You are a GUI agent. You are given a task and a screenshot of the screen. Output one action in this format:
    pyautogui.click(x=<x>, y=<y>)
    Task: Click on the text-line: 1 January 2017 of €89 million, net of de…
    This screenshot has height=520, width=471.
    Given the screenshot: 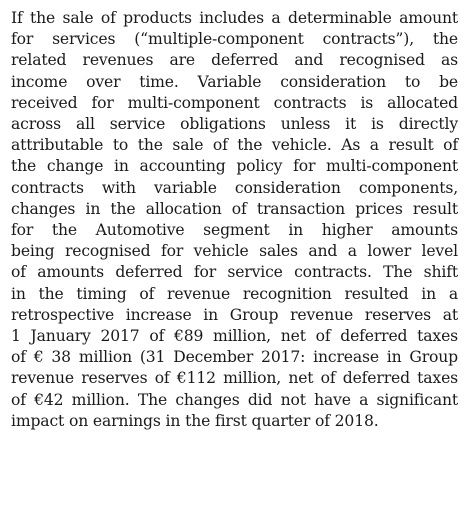 What is the action you would take?
    pyautogui.click(x=234, y=336)
    